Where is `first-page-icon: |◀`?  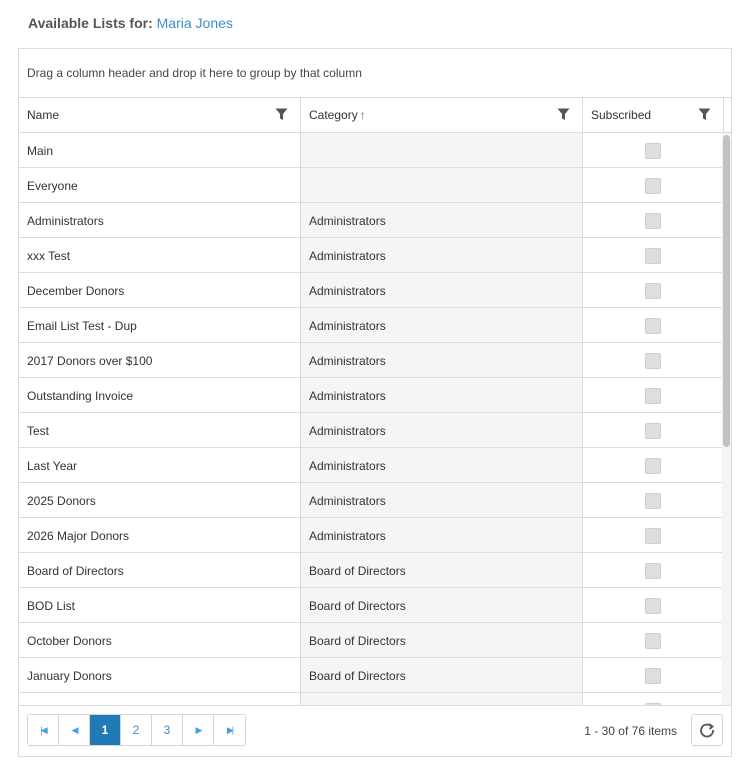 first-page-icon: |◀ is located at coordinates (43, 729).